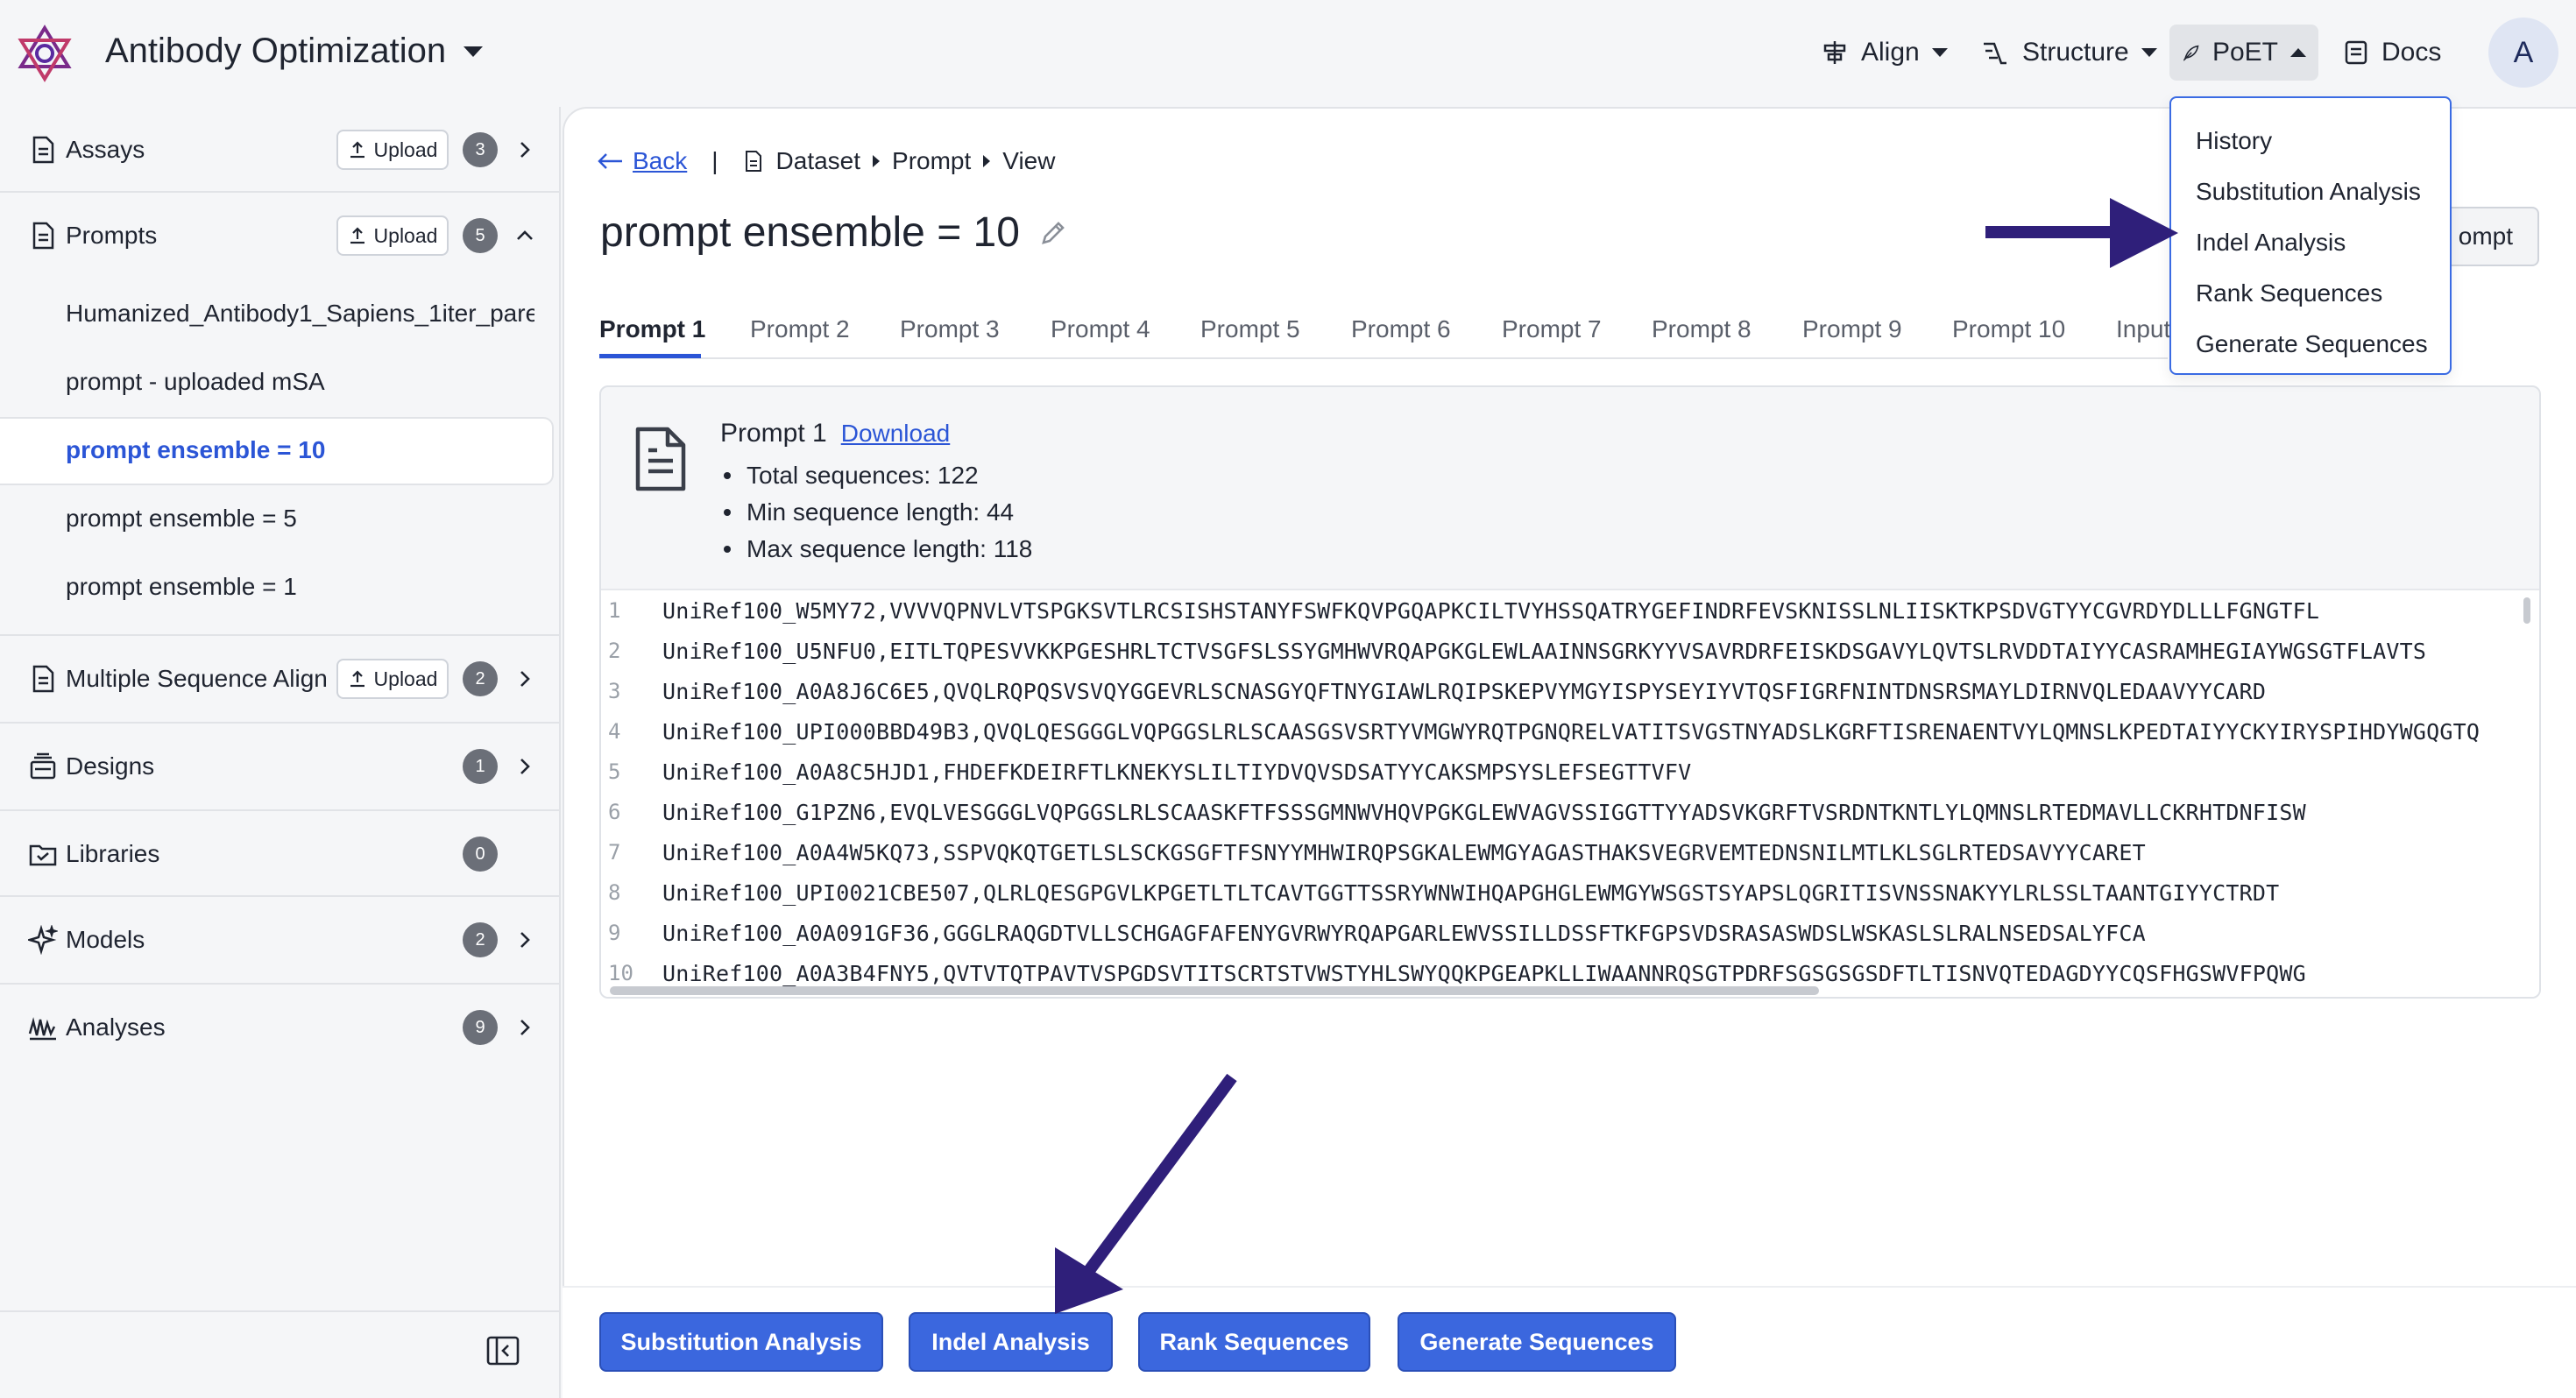 The height and width of the screenshot is (1398, 2576). Describe the element at coordinates (276, 51) in the screenshot. I see `project-title: Antibody Optimization` at that location.